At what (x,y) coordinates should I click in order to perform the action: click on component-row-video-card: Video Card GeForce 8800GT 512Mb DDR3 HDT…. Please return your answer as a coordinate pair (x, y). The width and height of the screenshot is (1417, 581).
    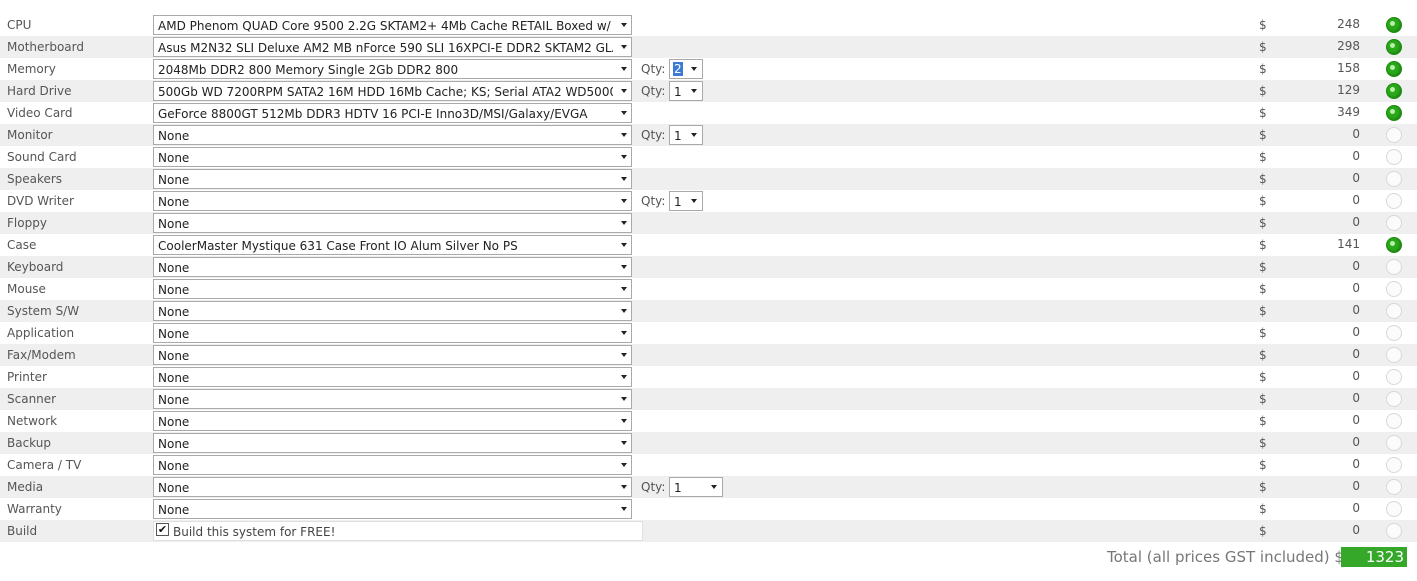
    Looking at the image, I should click on (708, 113).